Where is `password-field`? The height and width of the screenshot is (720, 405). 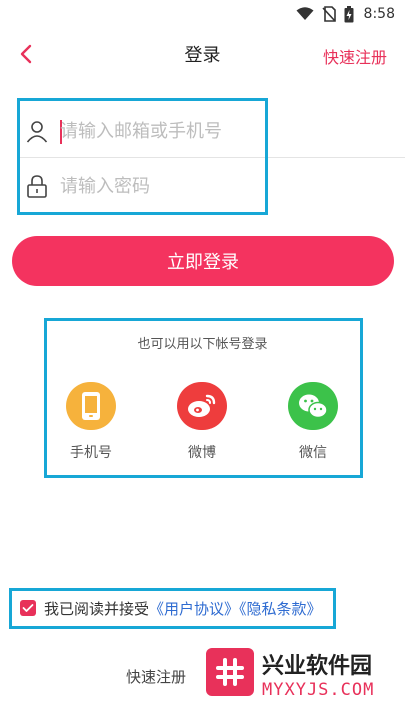
password-field is located at coordinates (202, 186).